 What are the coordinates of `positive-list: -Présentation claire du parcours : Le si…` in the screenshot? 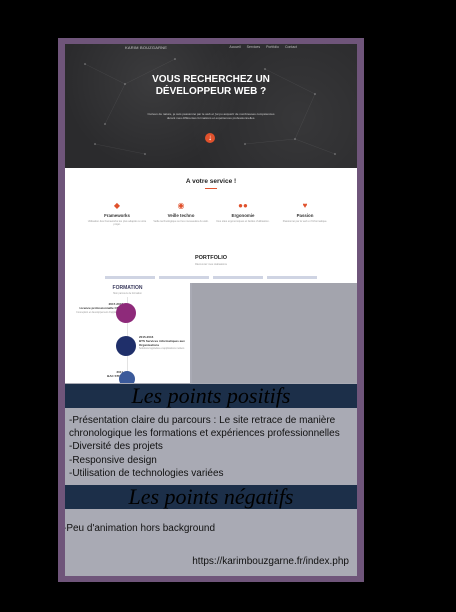 It's located at (212, 447).